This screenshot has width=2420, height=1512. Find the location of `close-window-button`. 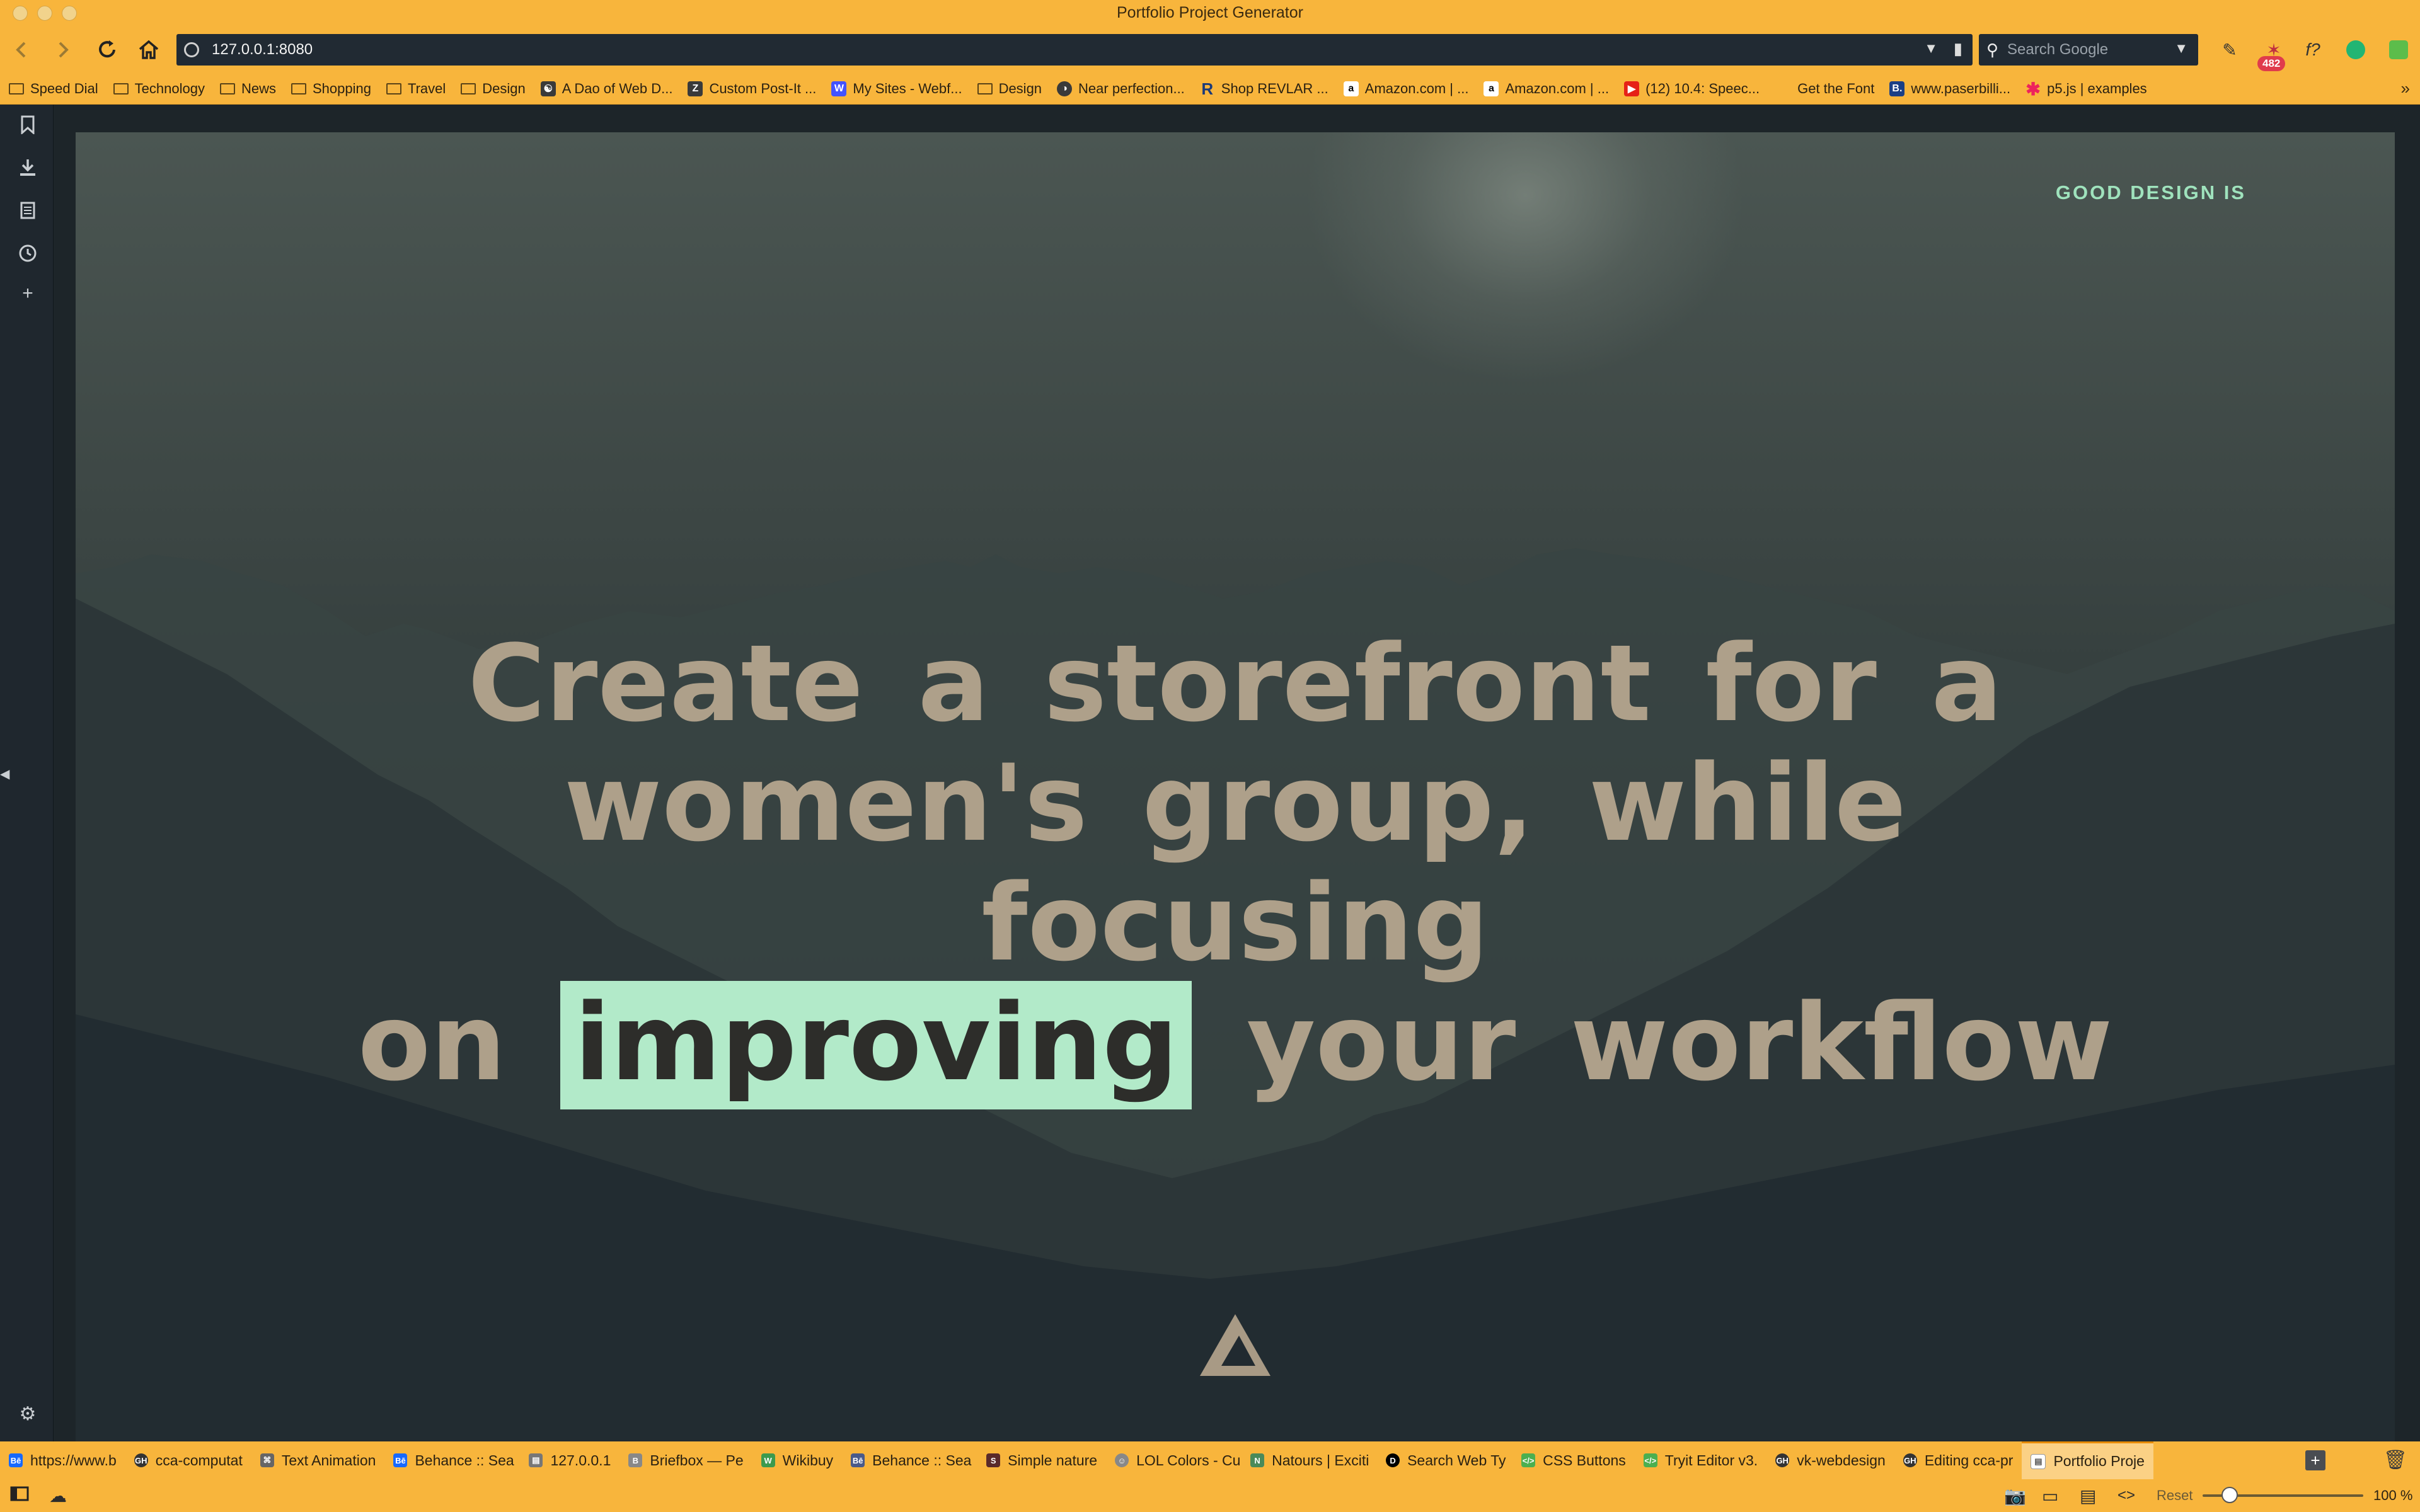

close-window-button is located at coordinates (20, 13).